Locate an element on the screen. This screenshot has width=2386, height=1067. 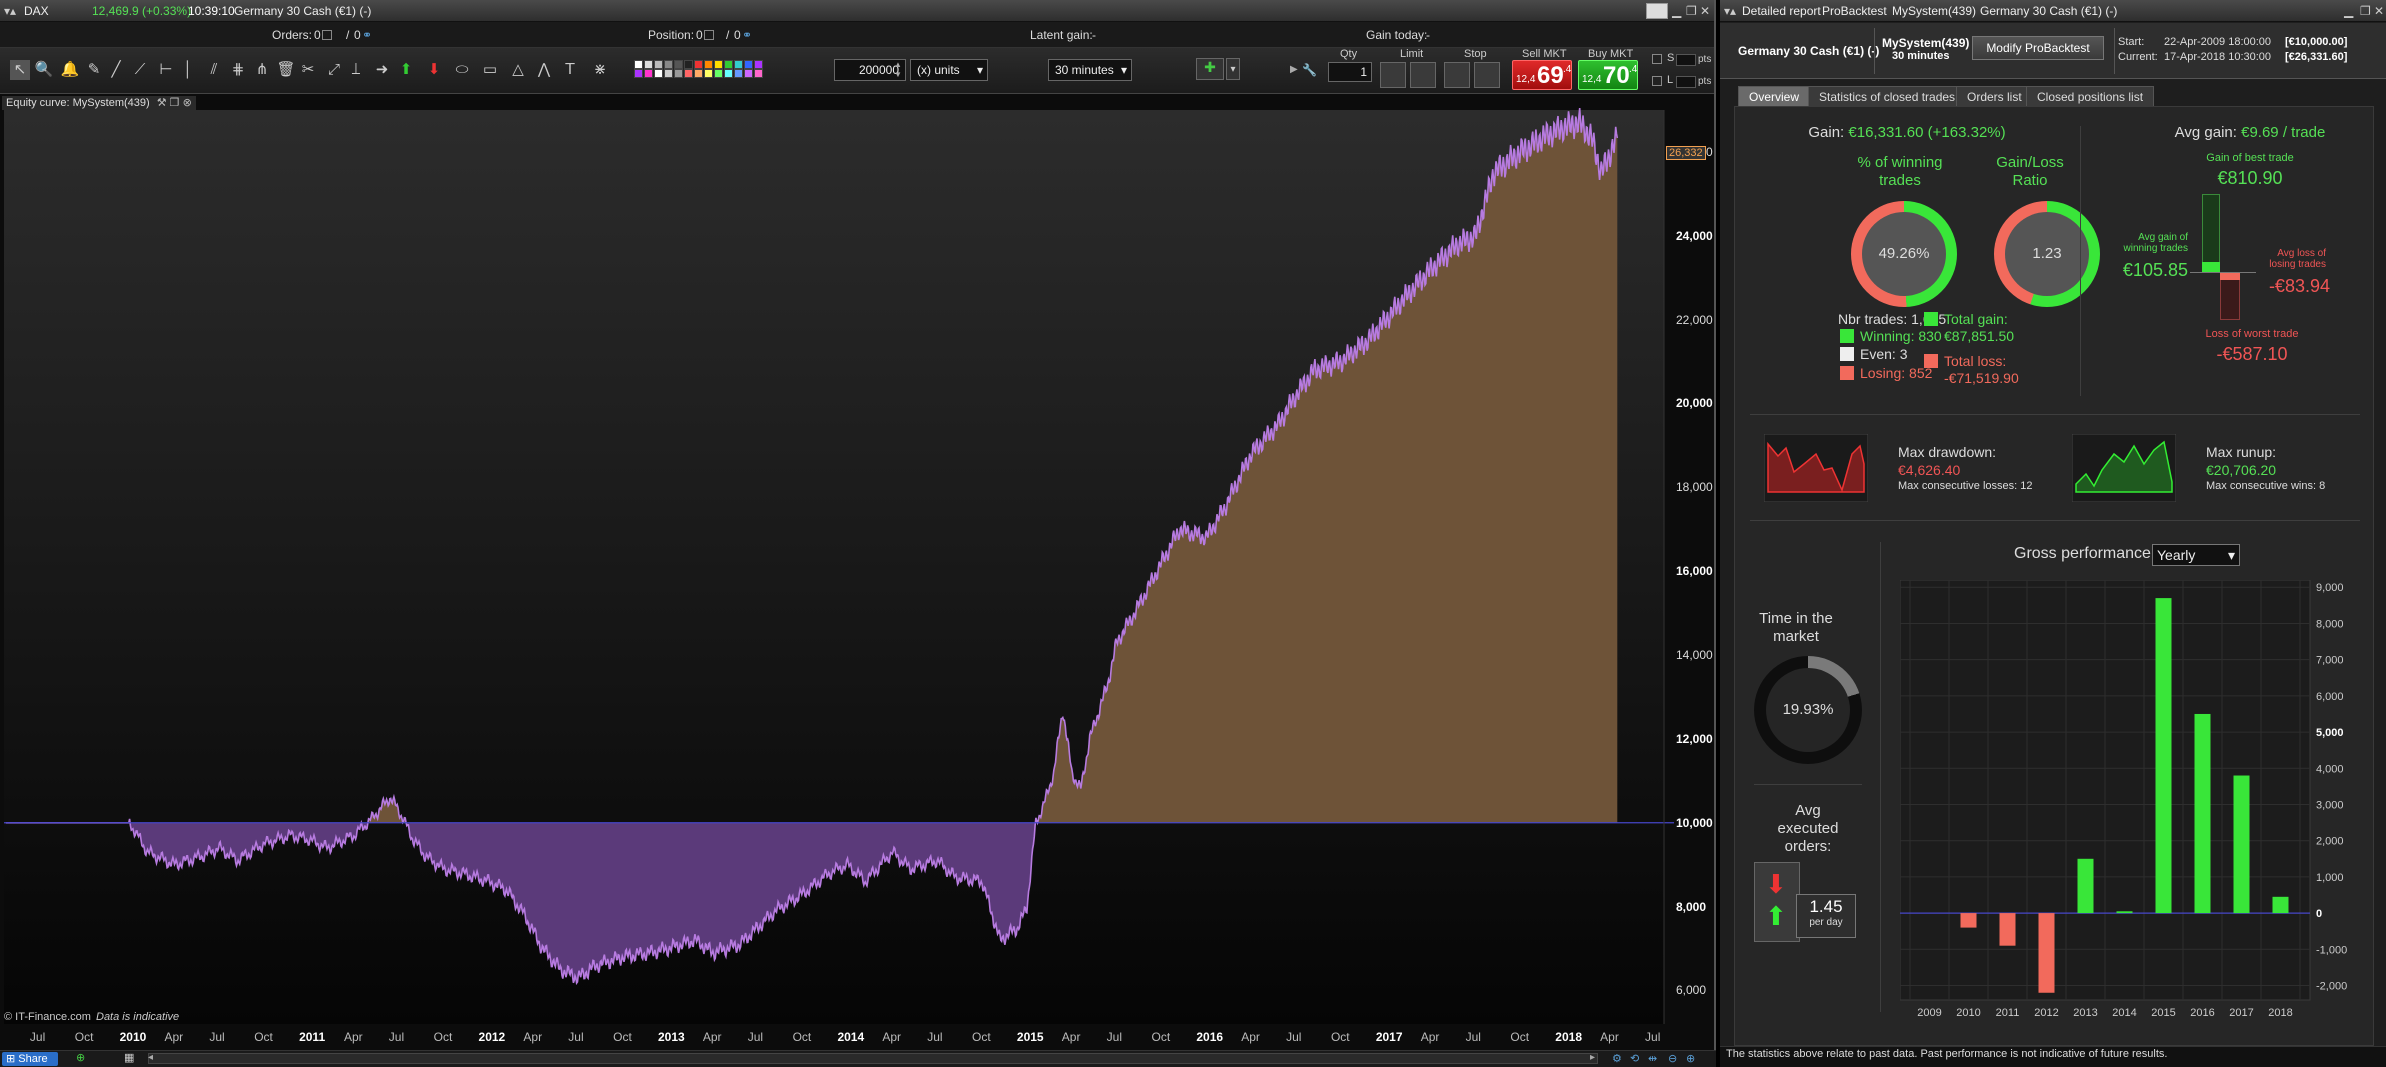
y-tick-label: 1,000 is located at coordinates (2330, 878).